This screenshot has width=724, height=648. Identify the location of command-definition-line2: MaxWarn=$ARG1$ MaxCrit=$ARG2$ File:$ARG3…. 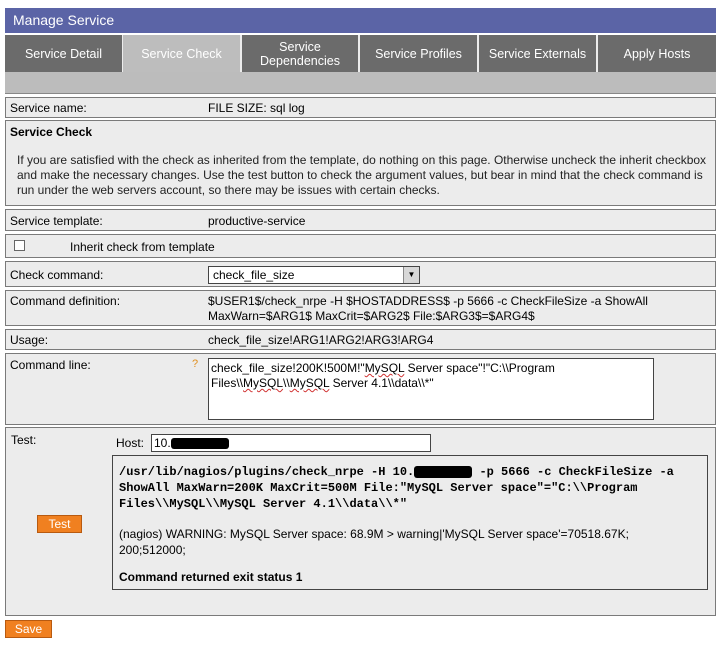
(371, 316).